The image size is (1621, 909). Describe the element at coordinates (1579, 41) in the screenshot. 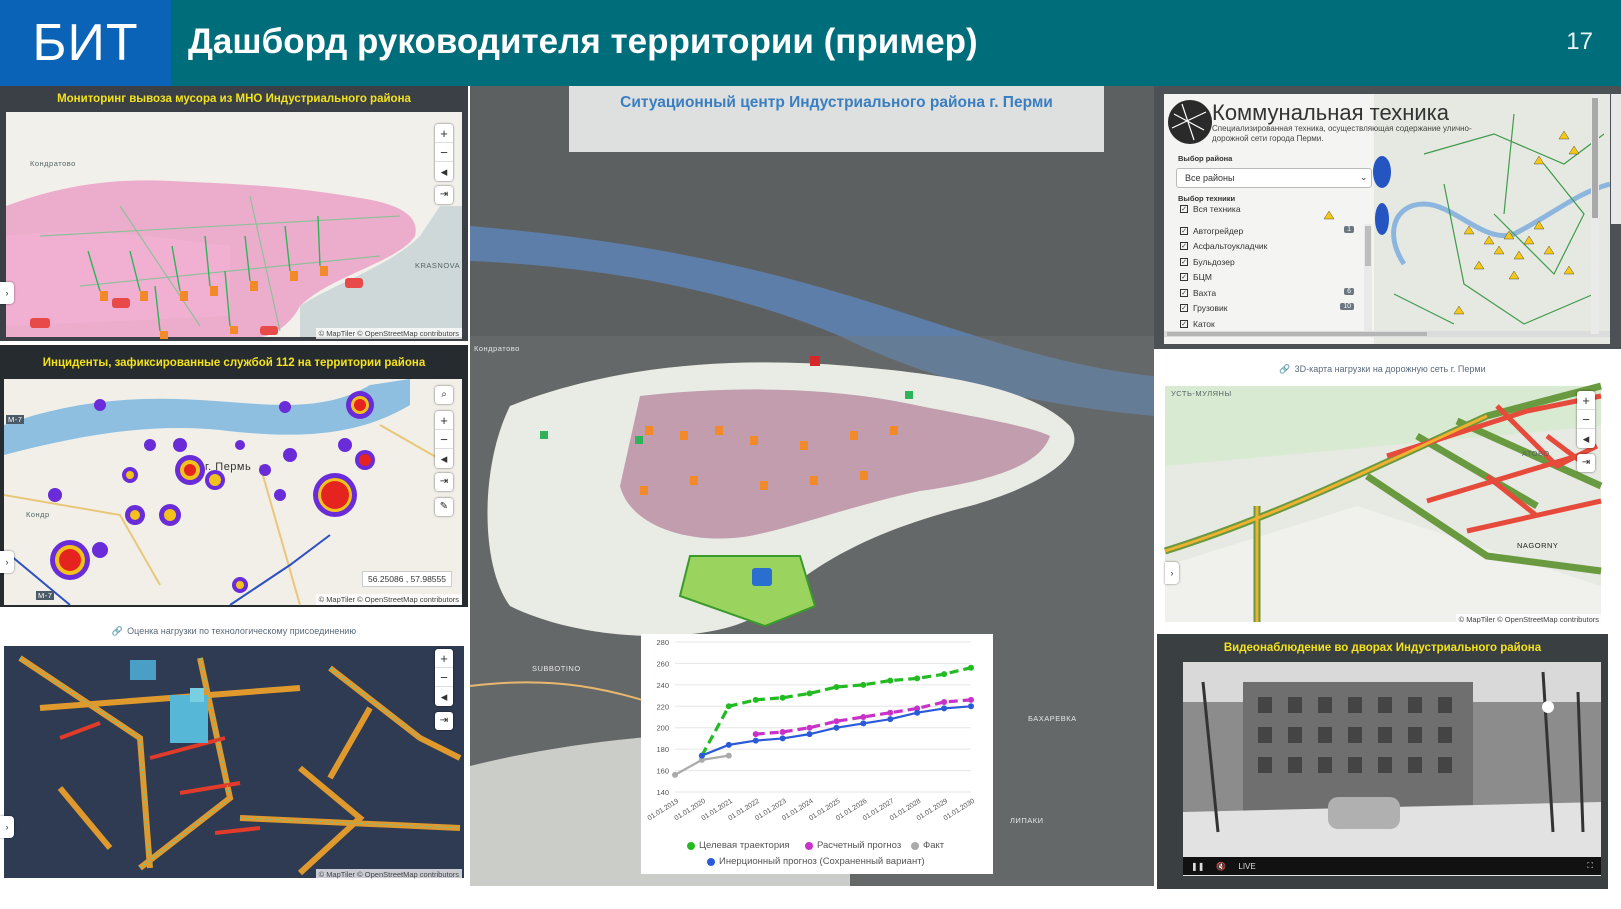

I see `page-number: 17` at that location.